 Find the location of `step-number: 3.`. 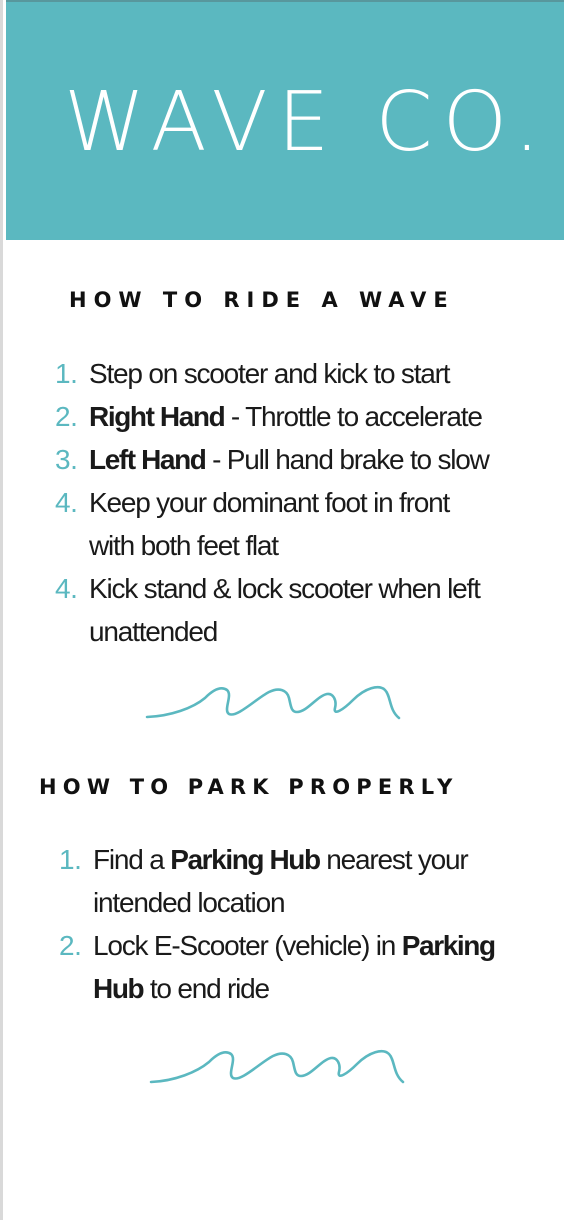

step-number: 3. is located at coordinates (66, 459).